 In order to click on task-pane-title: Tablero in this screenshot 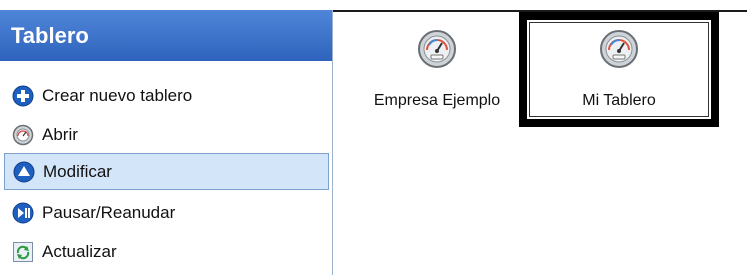, I will do `click(166, 35)`.